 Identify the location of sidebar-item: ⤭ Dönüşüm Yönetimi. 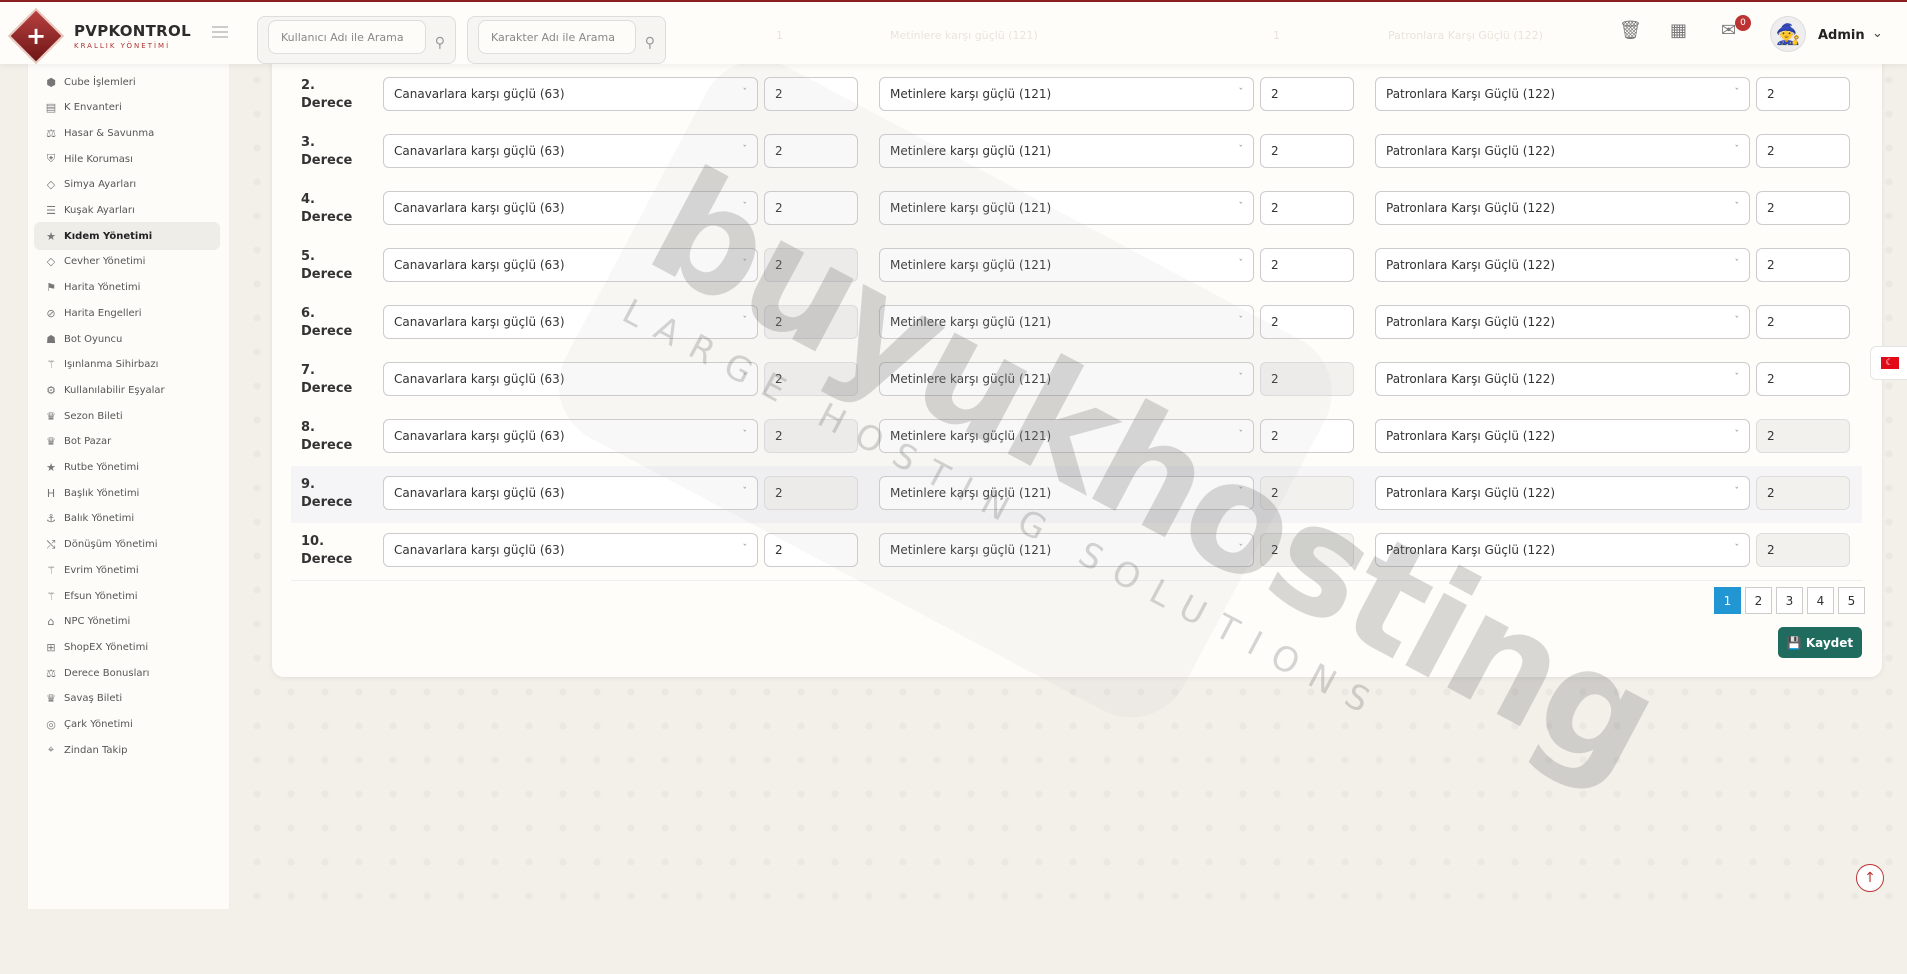
(127, 545).